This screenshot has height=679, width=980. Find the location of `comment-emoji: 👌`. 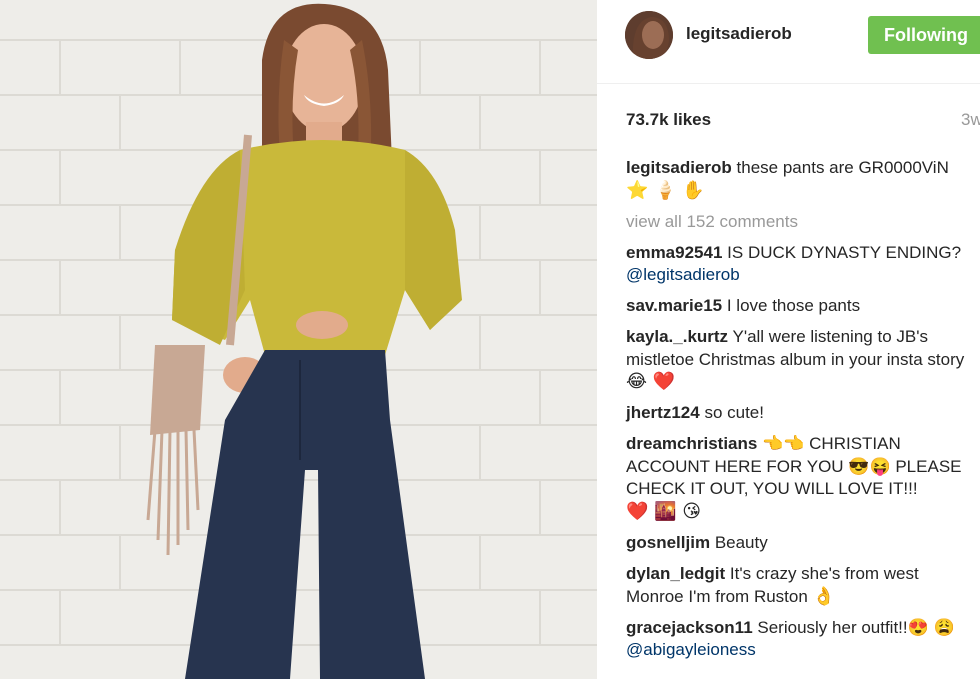

comment-emoji: 👌 is located at coordinates (823, 596).